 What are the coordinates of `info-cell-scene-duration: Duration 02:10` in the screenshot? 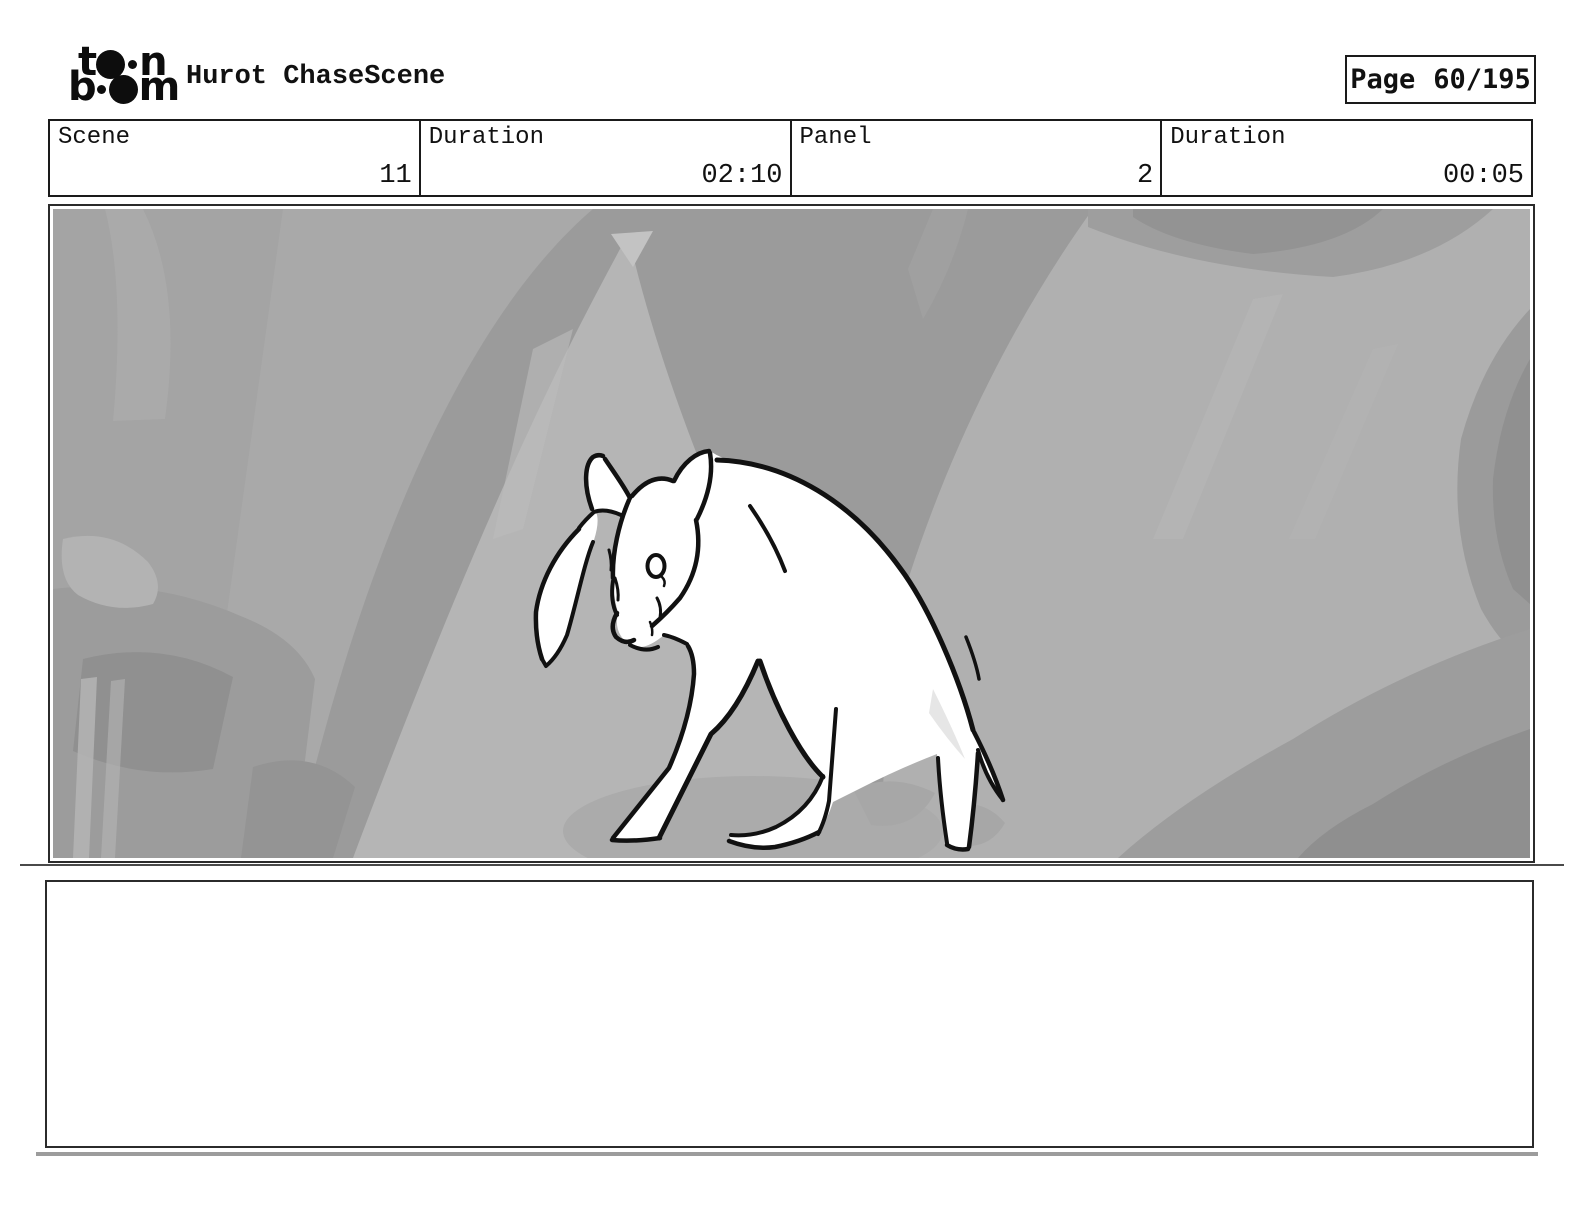 It's located at (606, 158).